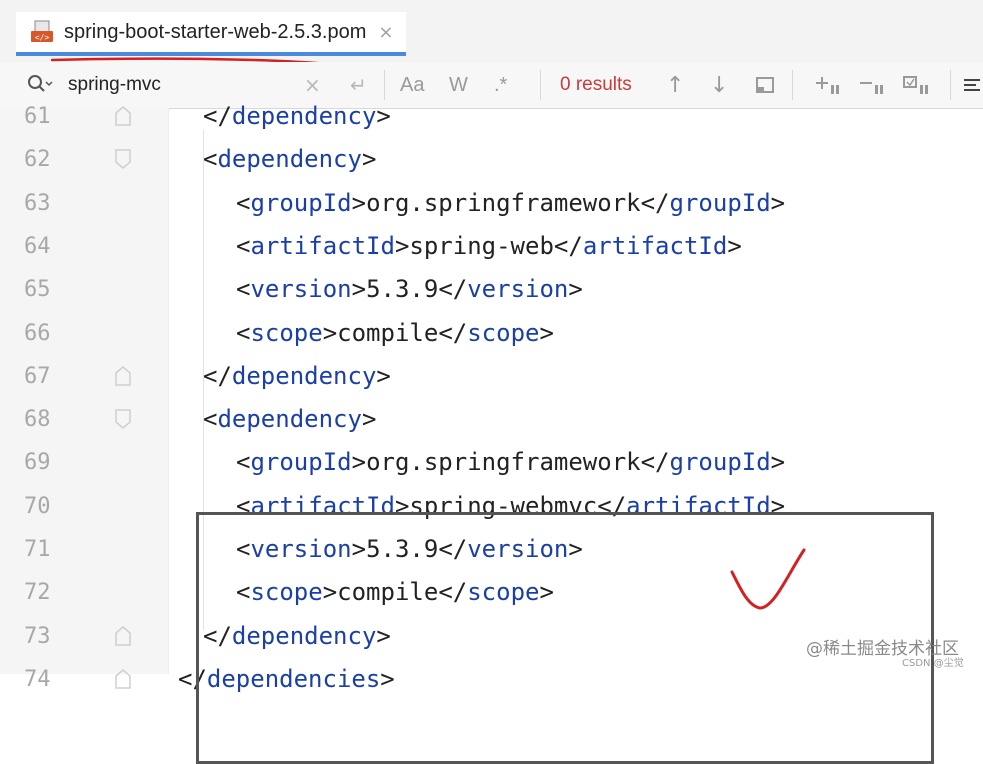 This screenshot has width=983, height=764. I want to click on line-number: 73, so click(37, 636).